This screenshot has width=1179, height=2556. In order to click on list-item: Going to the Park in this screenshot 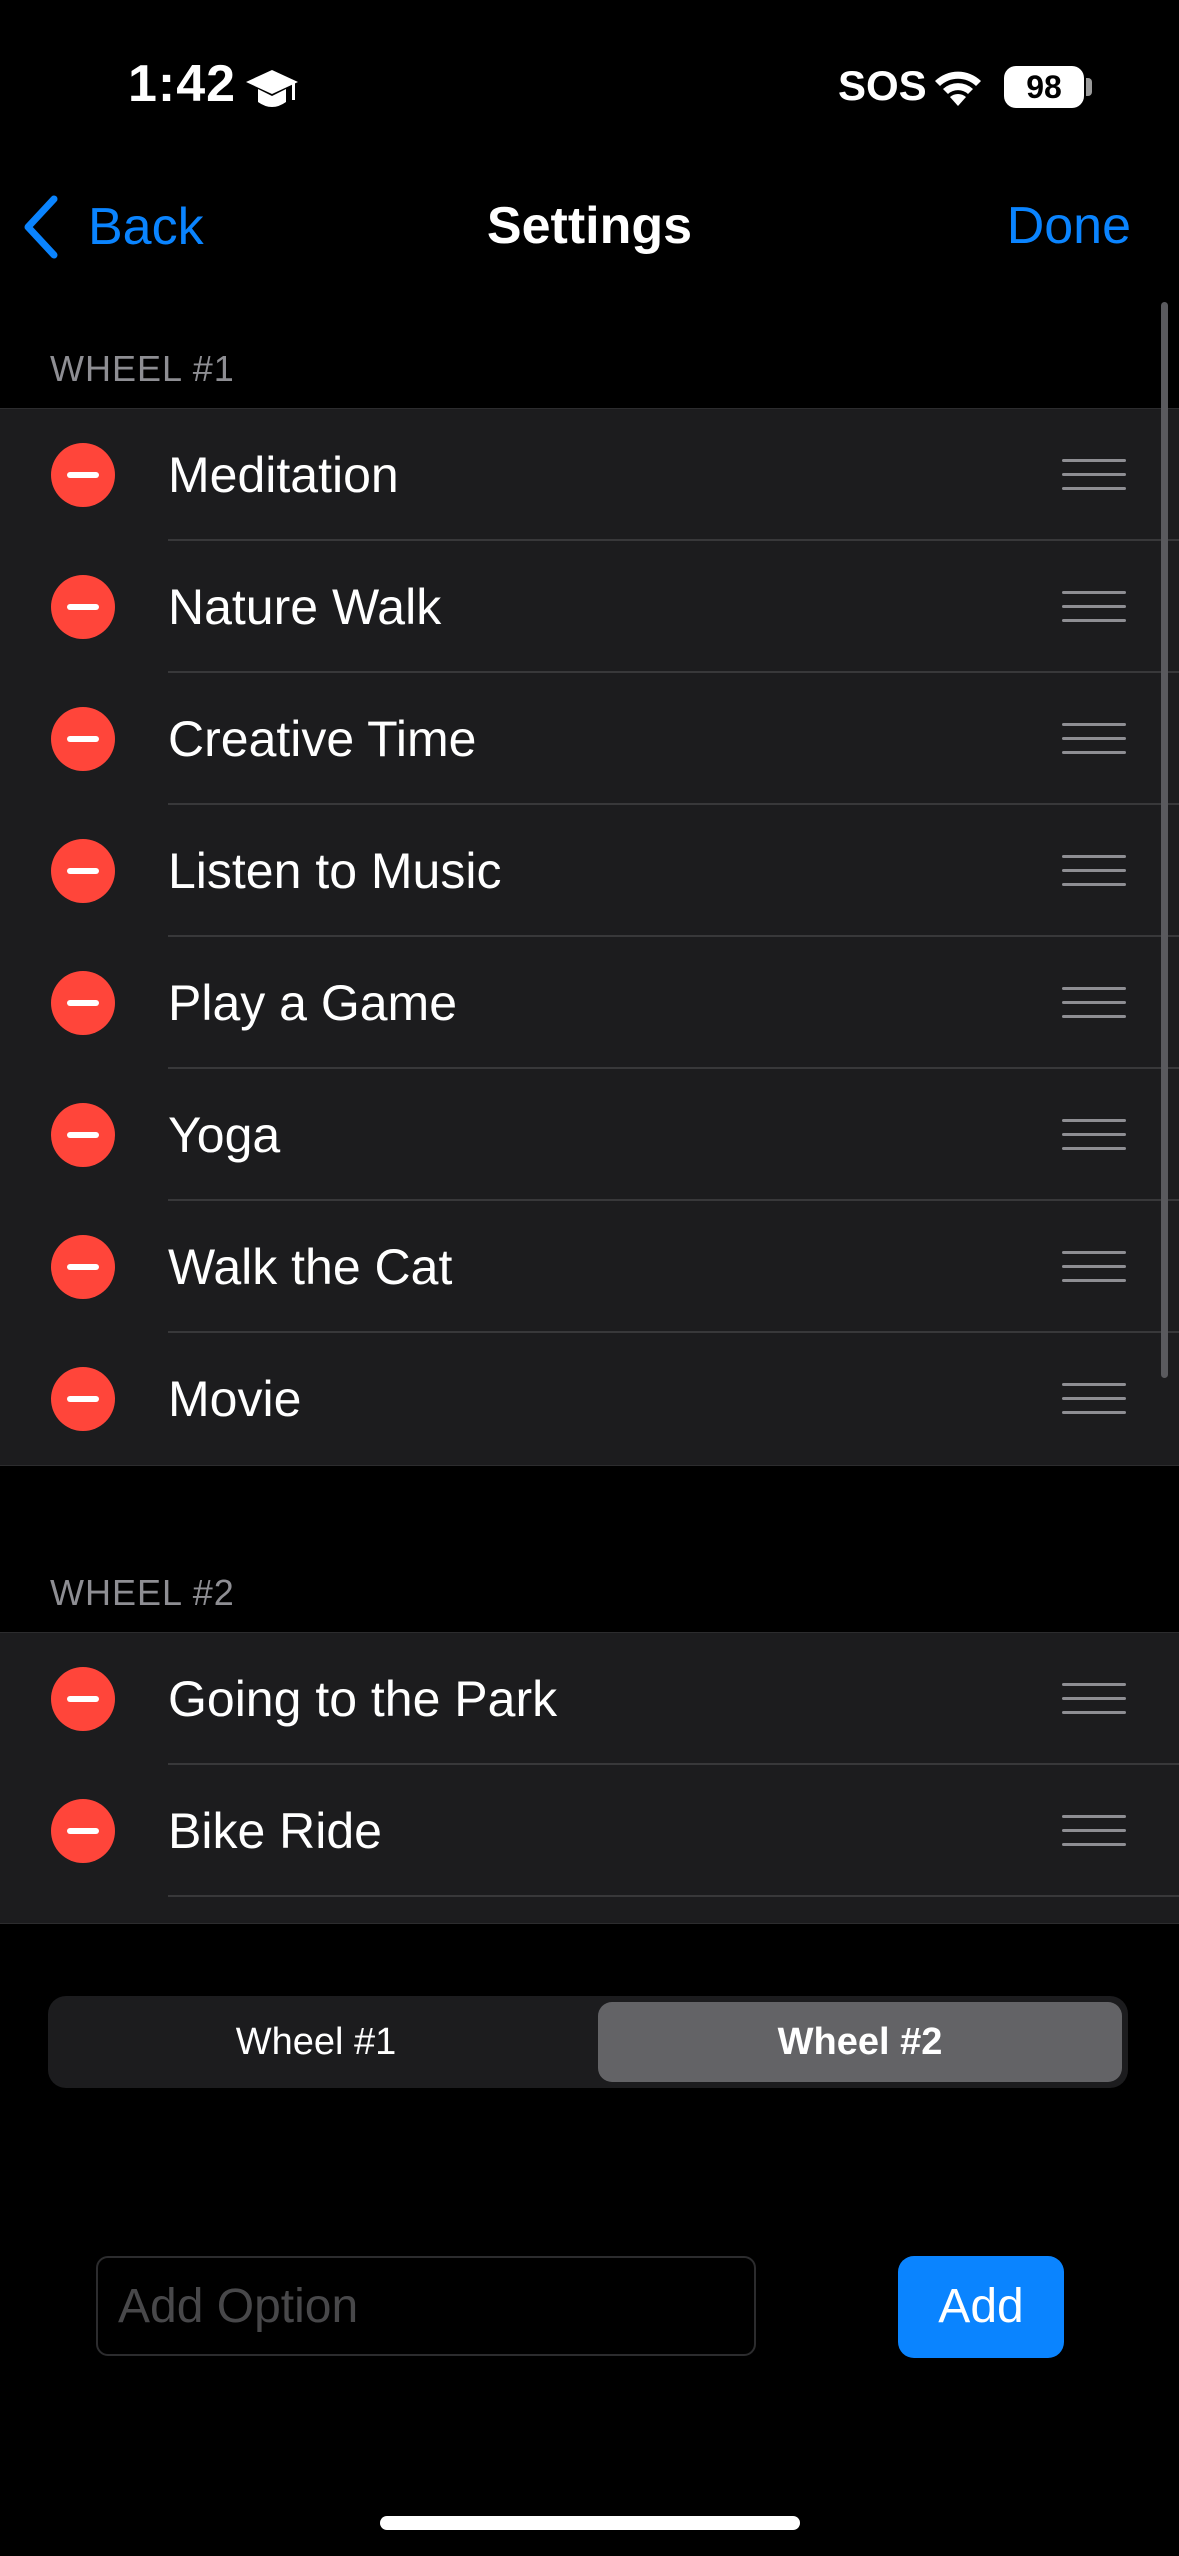, I will do `click(589, 1699)`.